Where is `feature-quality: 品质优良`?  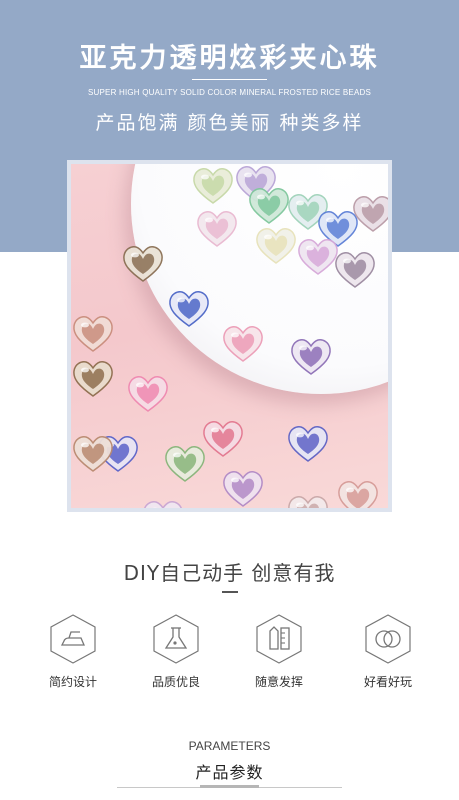
feature-quality: 品质优良 is located at coordinates (176, 652).